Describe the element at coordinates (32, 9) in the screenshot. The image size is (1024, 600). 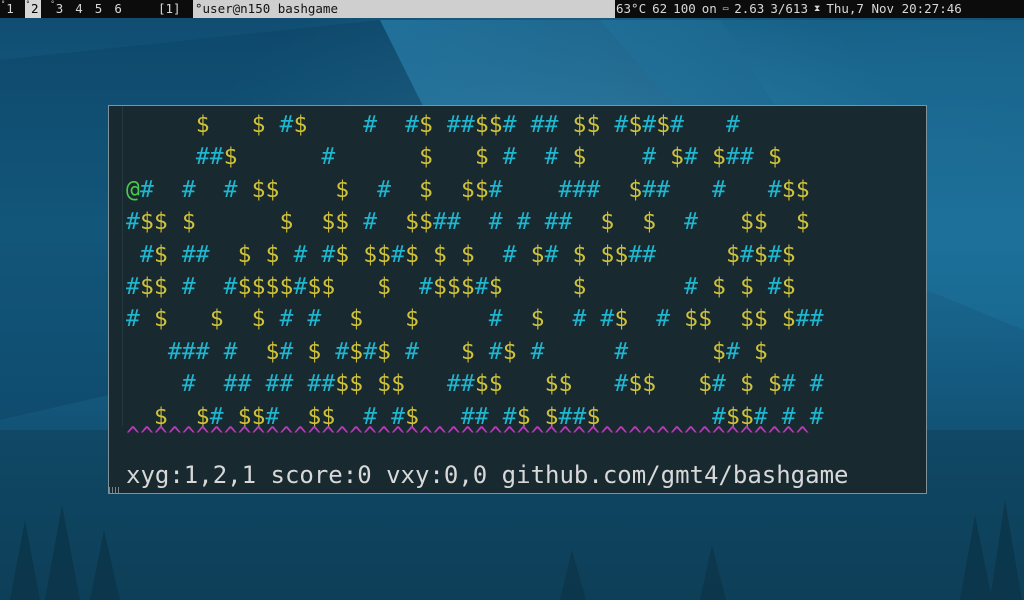
I see `workspace-2: °2` at that location.